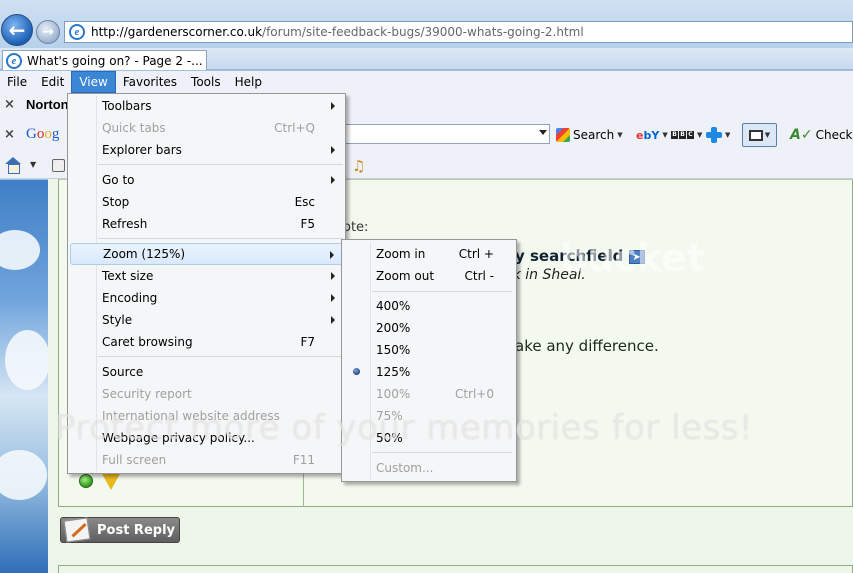 This screenshot has height=573, width=853. I want to click on menu-view: View, so click(93, 82).